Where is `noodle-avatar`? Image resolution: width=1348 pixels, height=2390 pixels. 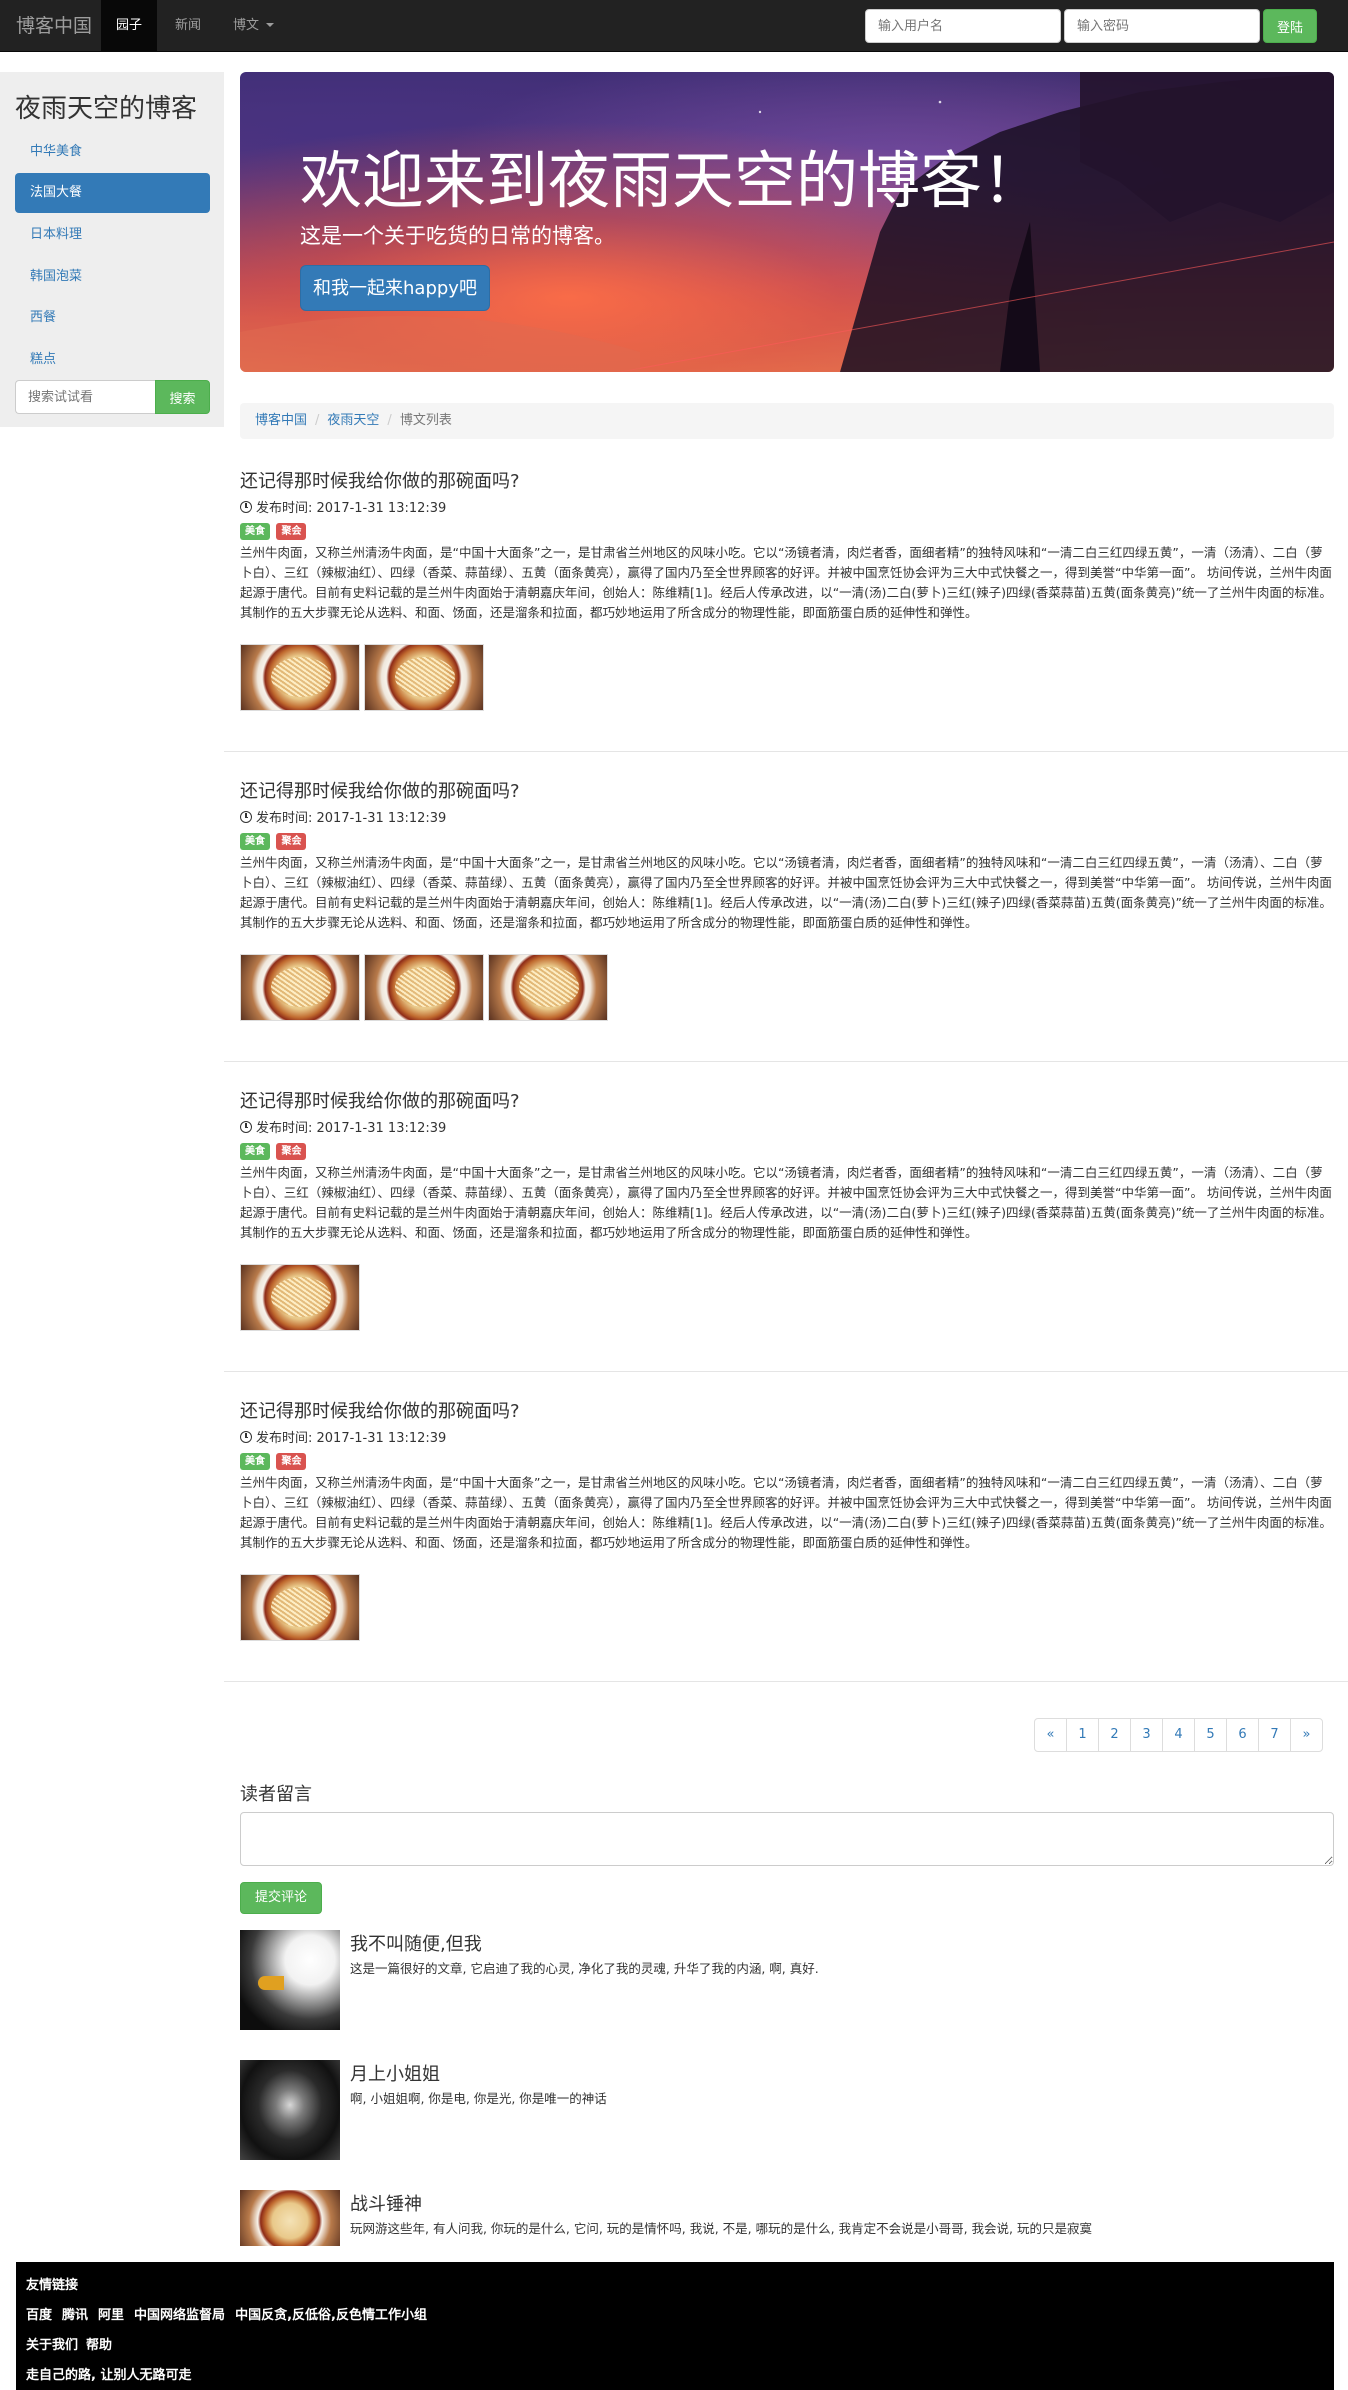 noodle-avatar is located at coordinates (290, 2218).